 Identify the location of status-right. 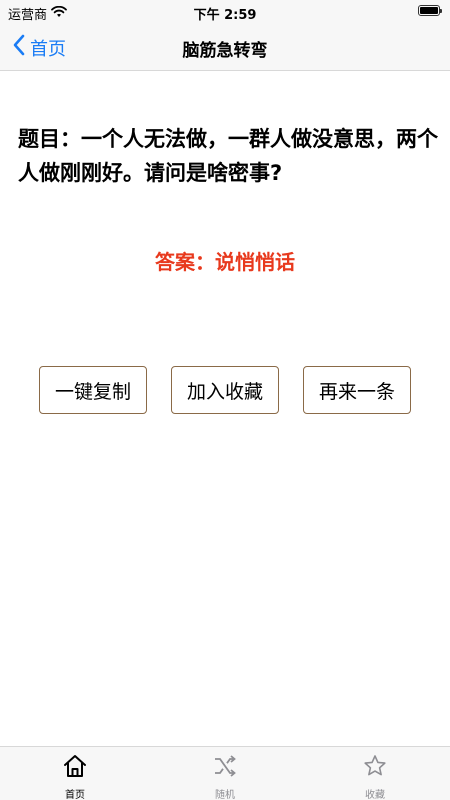
(430, 10).